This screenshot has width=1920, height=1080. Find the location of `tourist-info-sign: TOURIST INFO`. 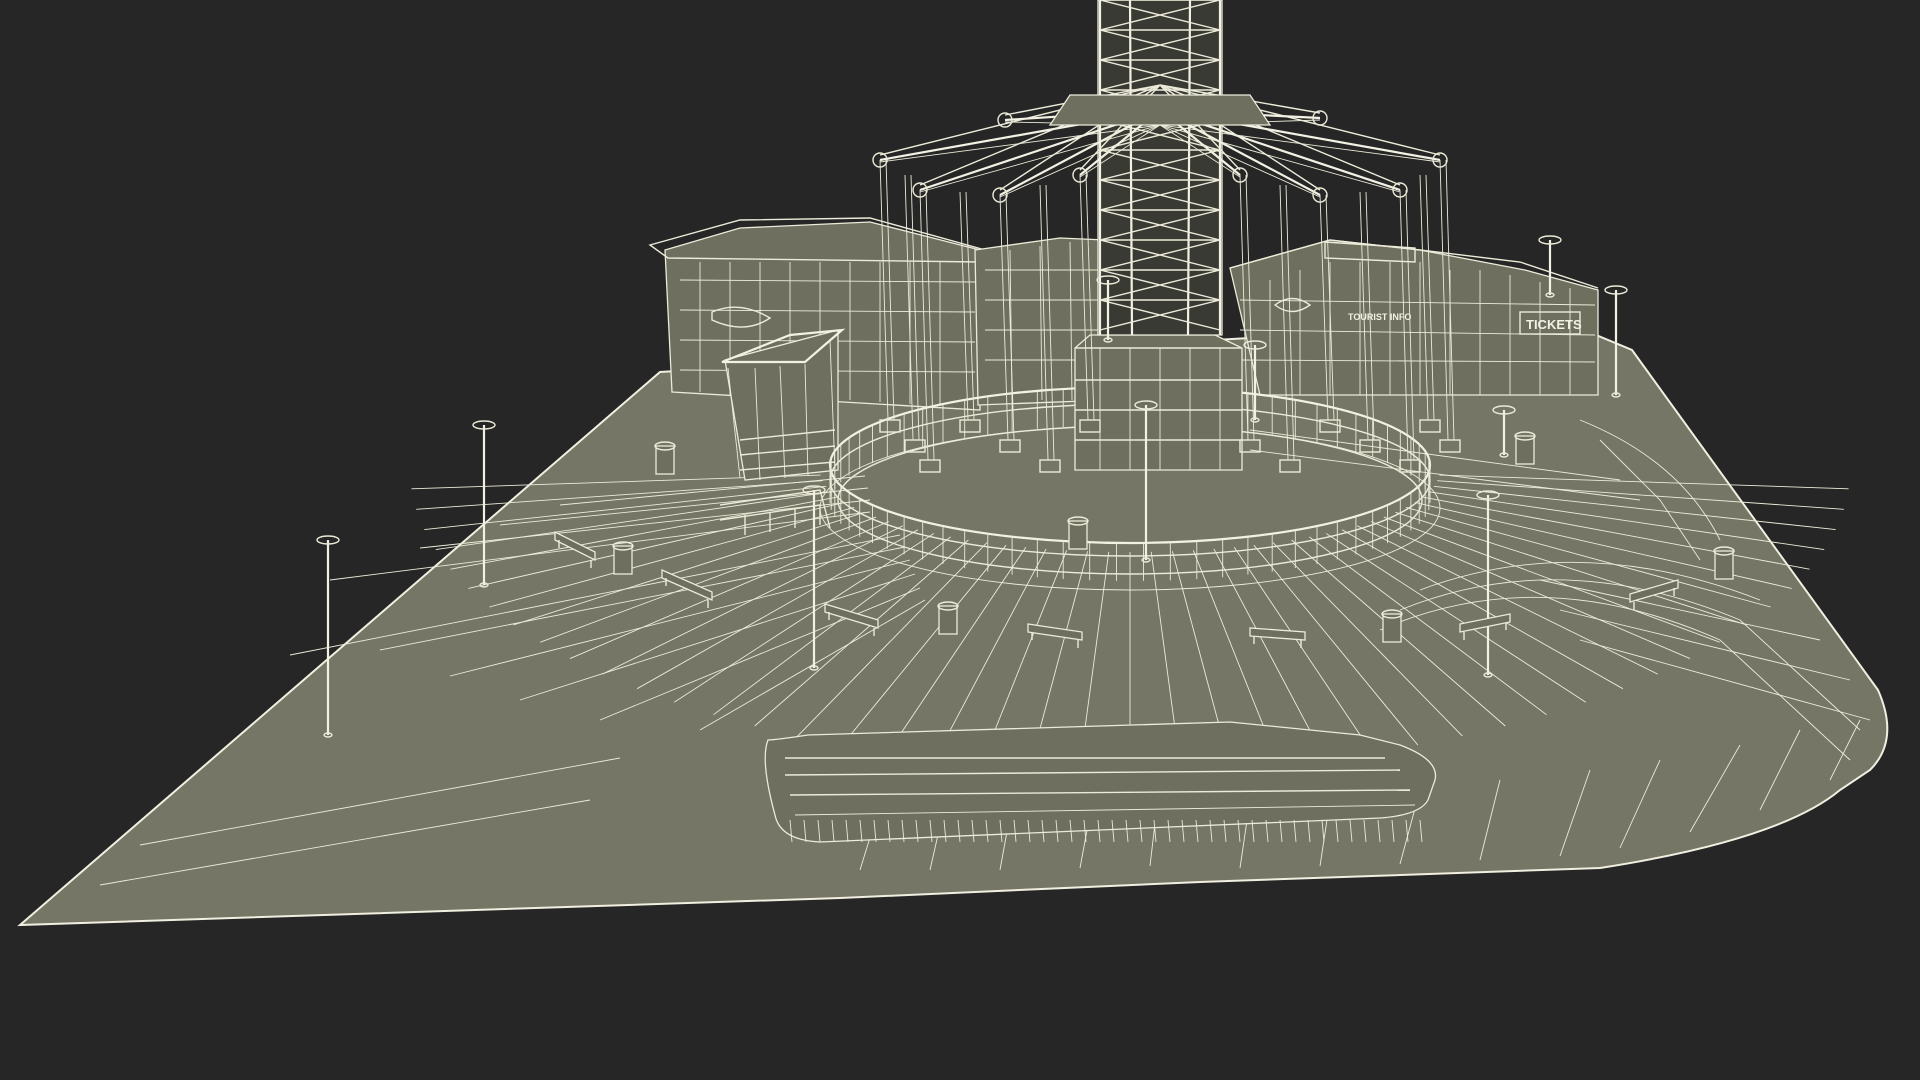

tourist-info-sign: TOURIST INFO is located at coordinates (1379, 317).